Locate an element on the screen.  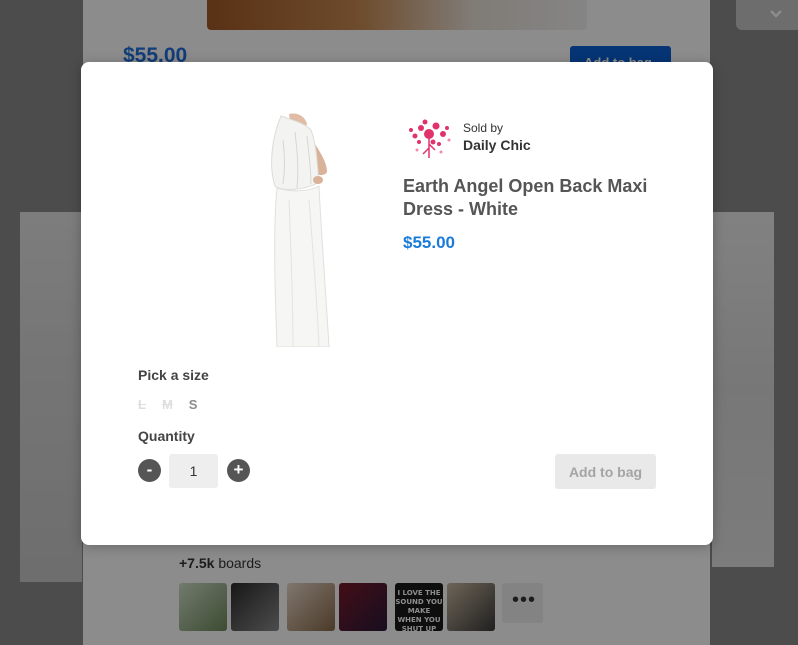
sold-by-label: Sold by is located at coordinates (483, 128).